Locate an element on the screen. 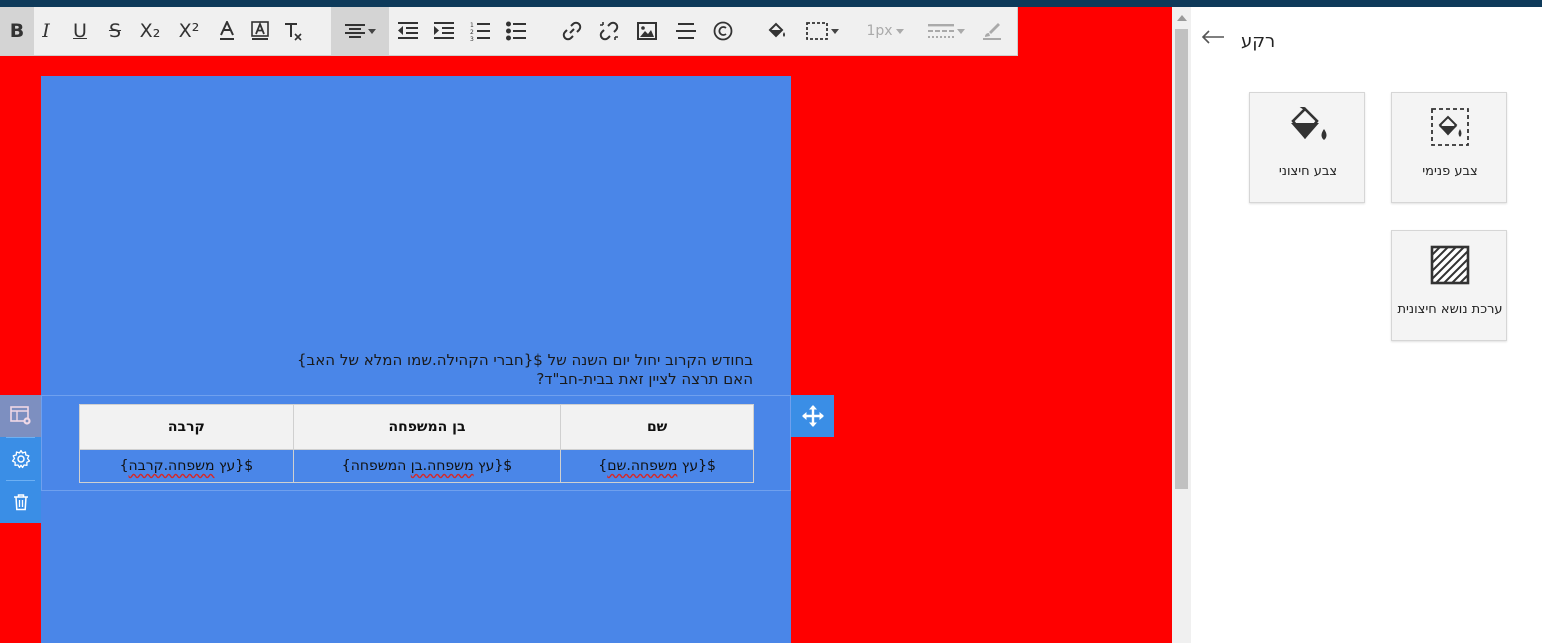 This screenshot has height=643, width=1542. arrow-left-icon is located at coordinates (1212, 37).